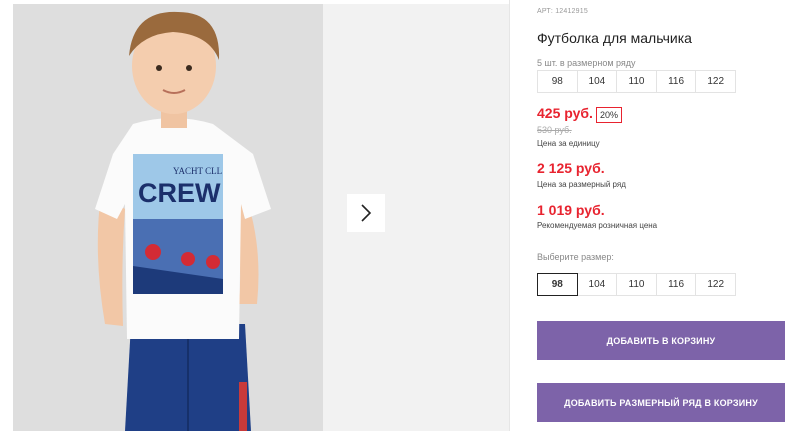 The width and height of the screenshot is (800, 431). Describe the element at coordinates (676, 284) in the screenshot. I see `size-option-116: 116` at that location.